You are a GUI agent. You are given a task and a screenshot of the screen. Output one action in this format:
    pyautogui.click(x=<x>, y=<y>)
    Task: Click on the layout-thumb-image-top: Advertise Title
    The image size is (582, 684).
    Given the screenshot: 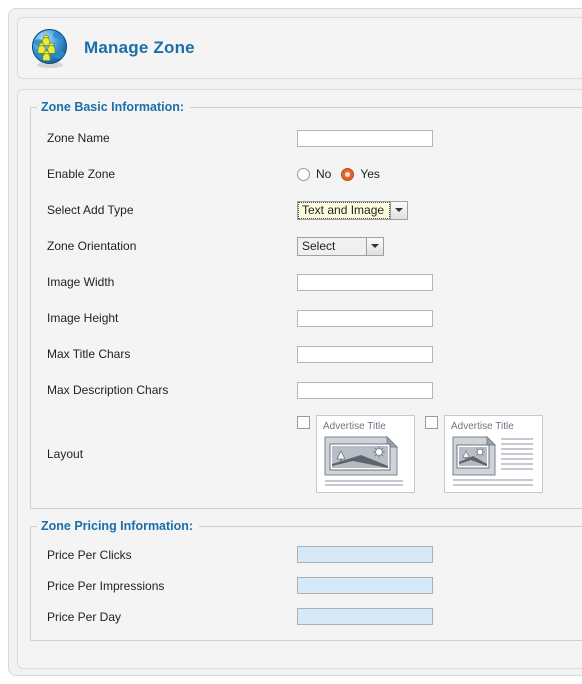 What is the action you would take?
    pyautogui.click(x=365, y=454)
    